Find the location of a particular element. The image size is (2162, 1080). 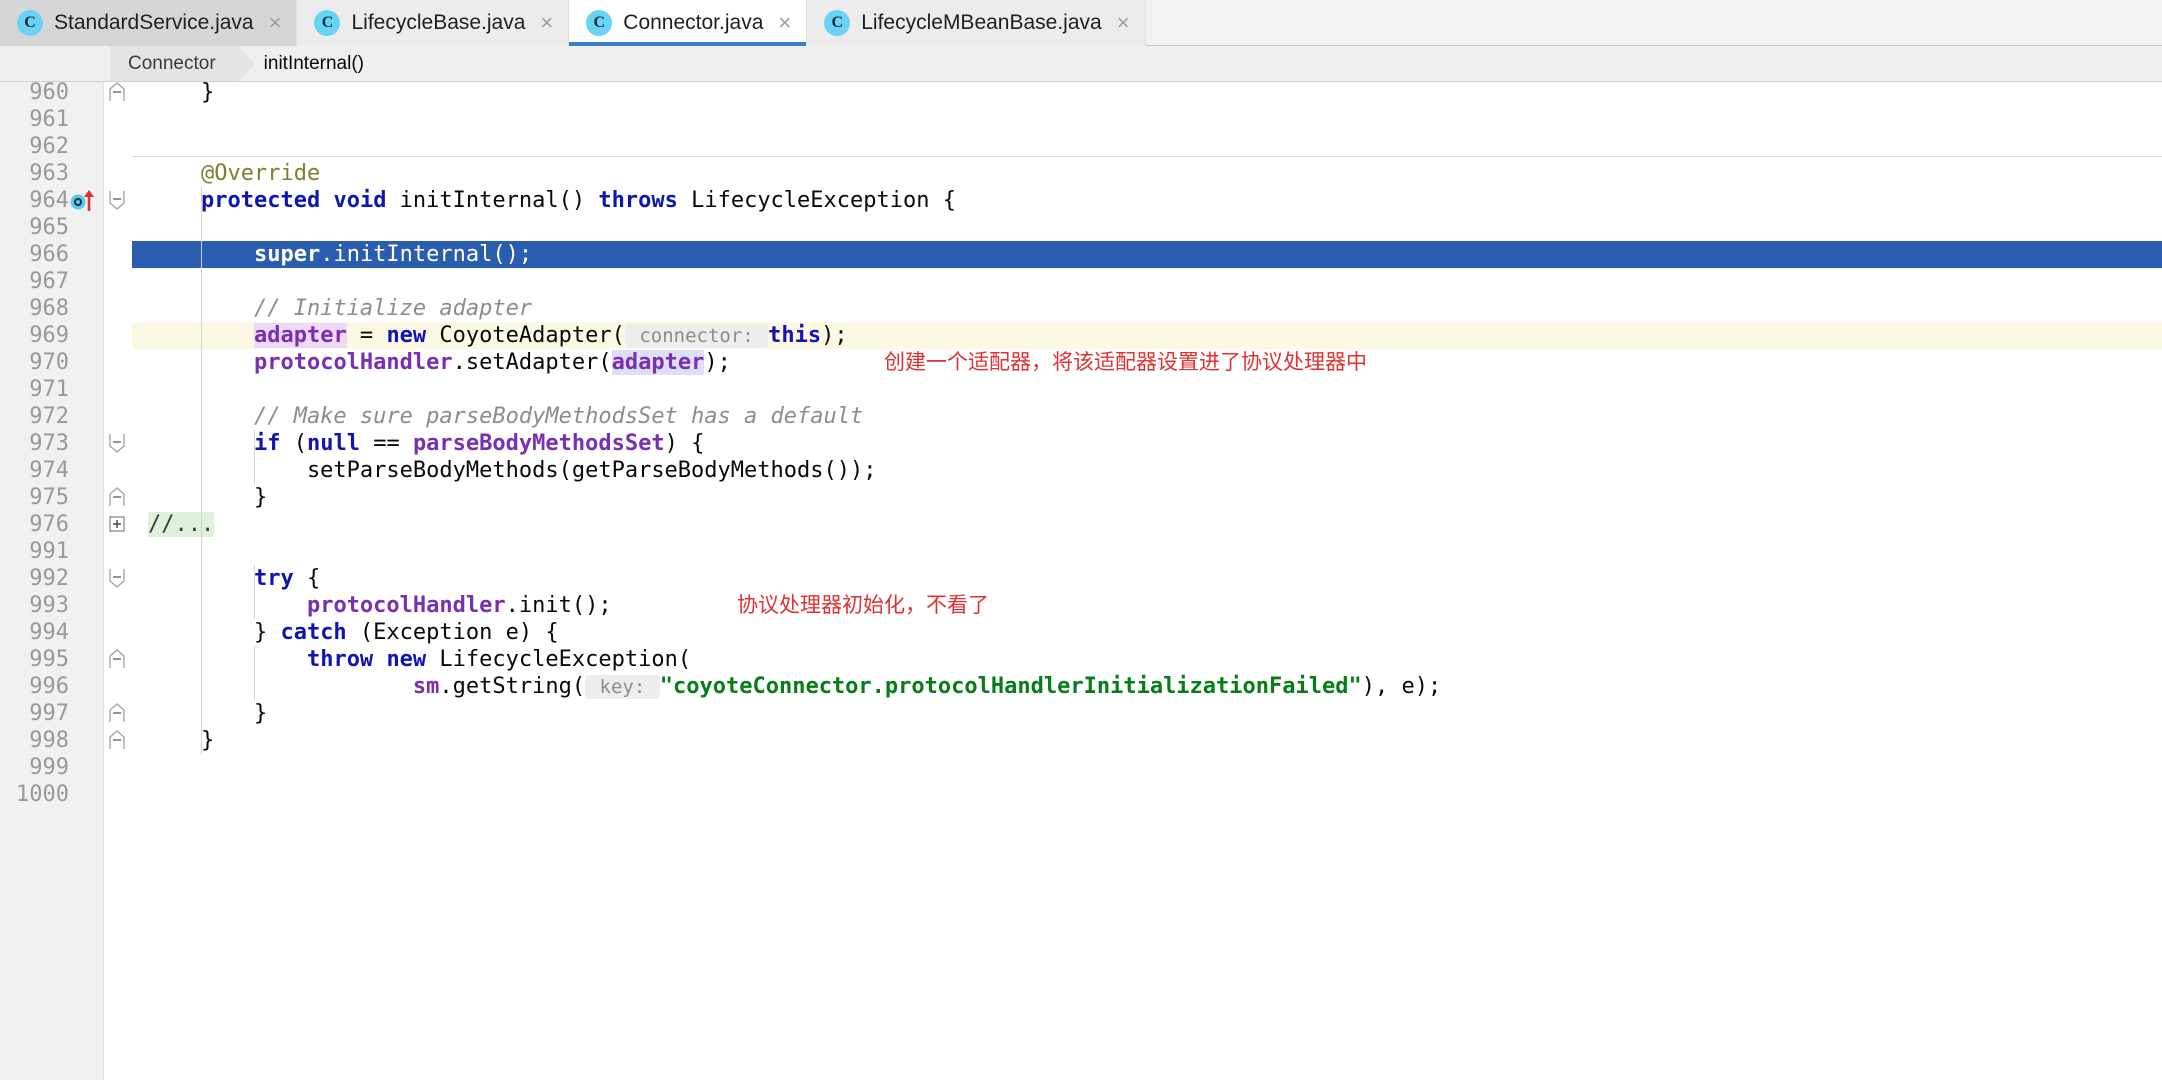

line-number: 996 is located at coordinates (49, 686).